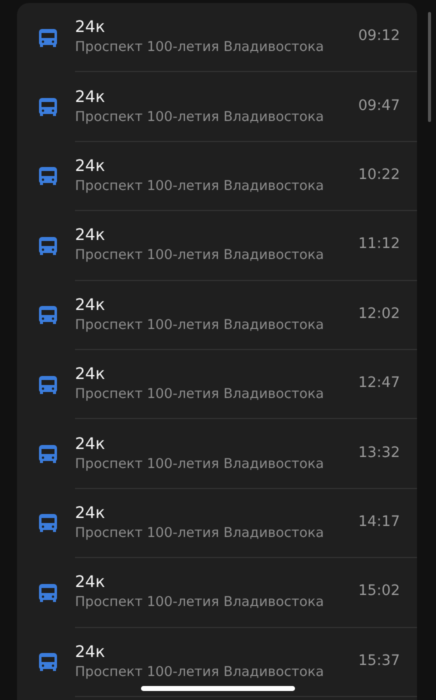 Image resolution: width=436 pixels, height=700 pixels. Describe the element at coordinates (217, 523) in the screenshot. I see `departure-row: 24к Проспект 100-летия Владивостока 14:17` at that location.